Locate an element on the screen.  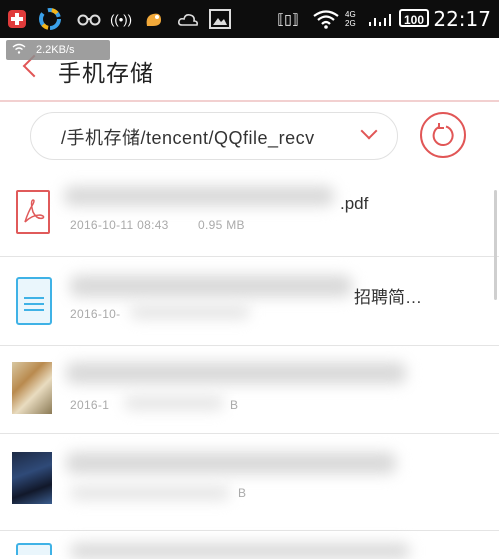
refresh-icon is located at coordinates (443, 135).